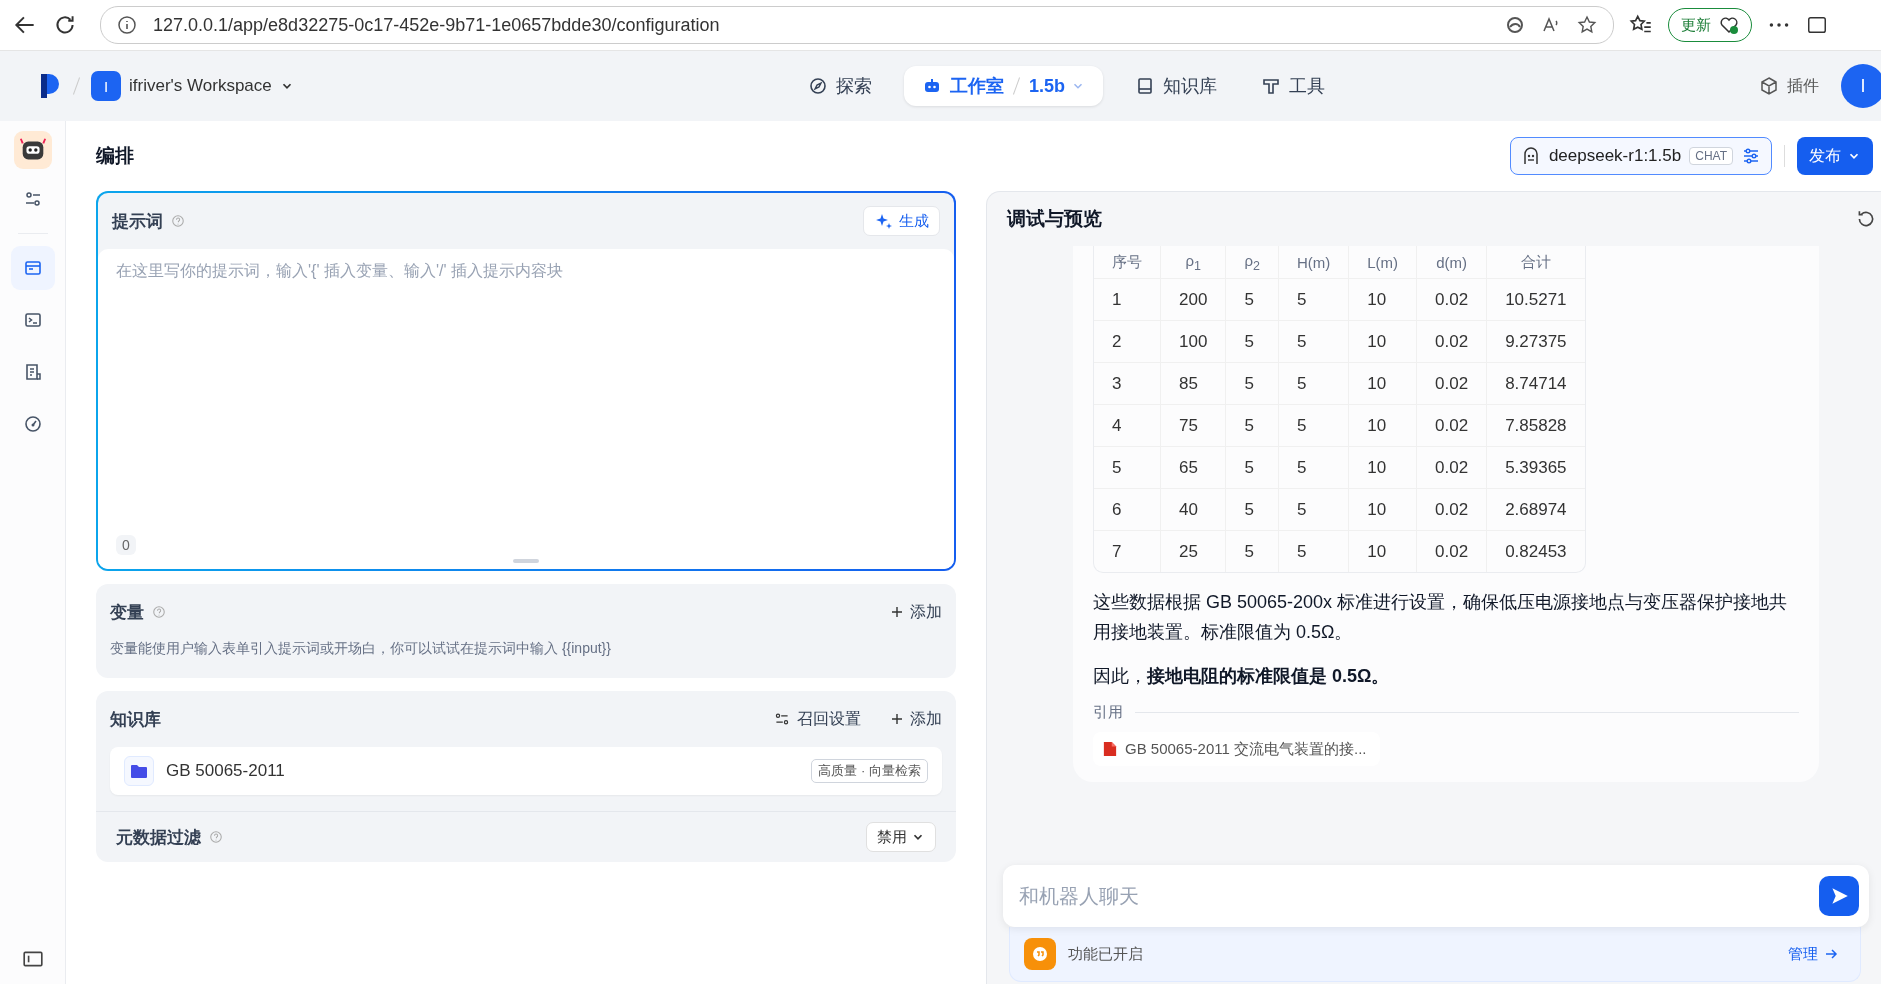 The height and width of the screenshot is (984, 1881). What do you see at coordinates (1536, 426) in the screenshot?
I see `table-cell: 7.85828` at bounding box center [1536, 426].